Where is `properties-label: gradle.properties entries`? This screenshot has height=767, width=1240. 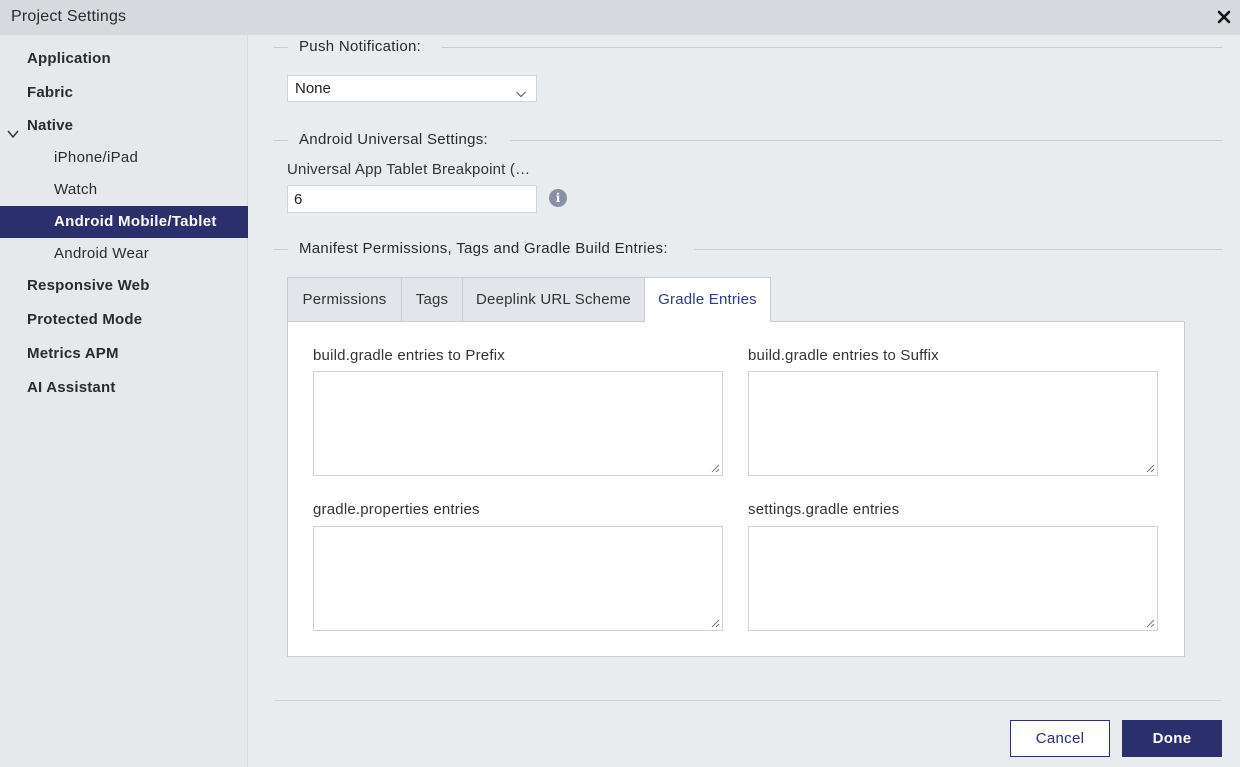 properties-label: gradle.properties entries is located at coordinates (396, 509).